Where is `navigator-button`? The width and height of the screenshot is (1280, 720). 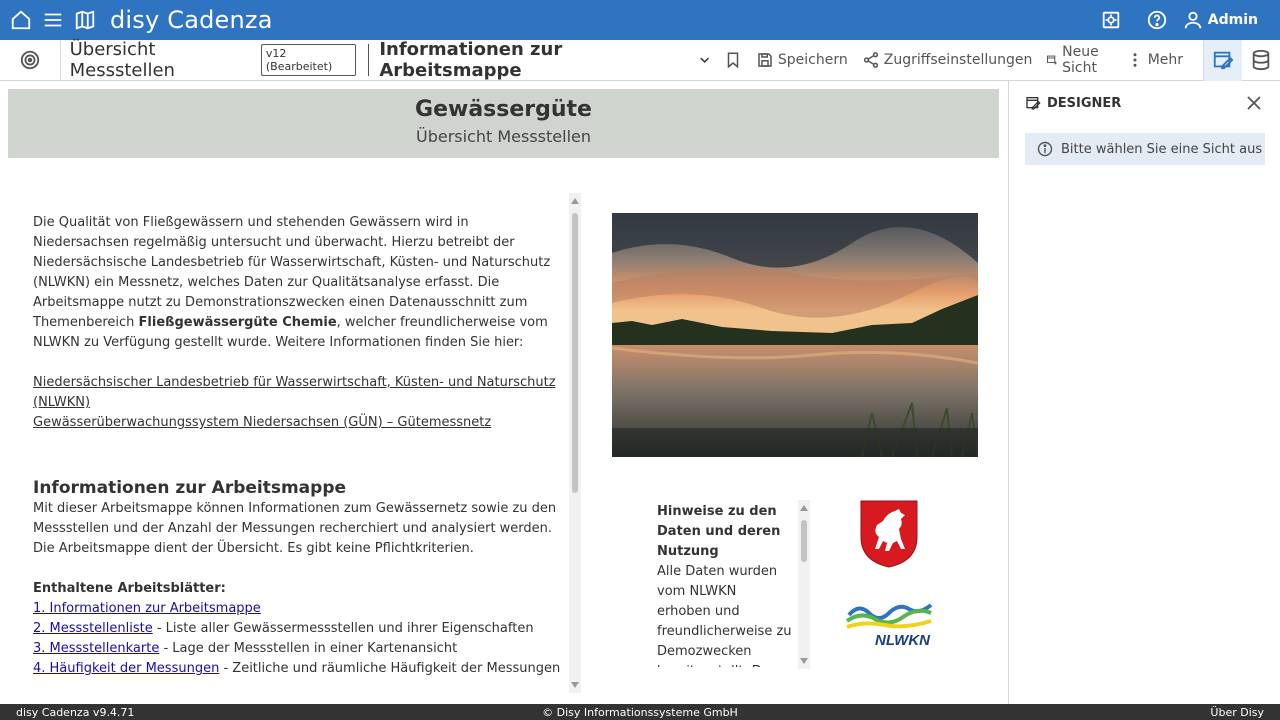 navigator-button is located at coordinates (30, 60).